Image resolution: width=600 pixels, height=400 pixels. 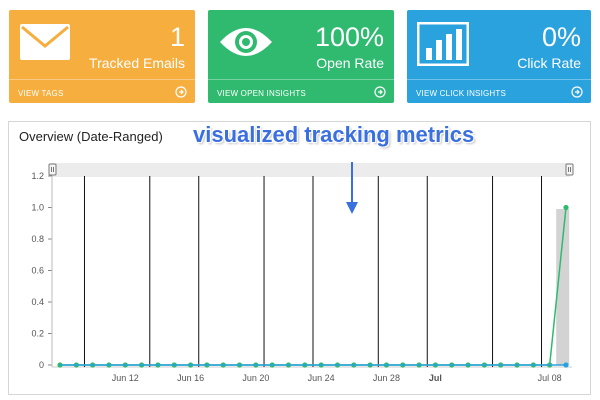 I want to click on x-tick-label: Jun 20, so click(x=255, y=378).